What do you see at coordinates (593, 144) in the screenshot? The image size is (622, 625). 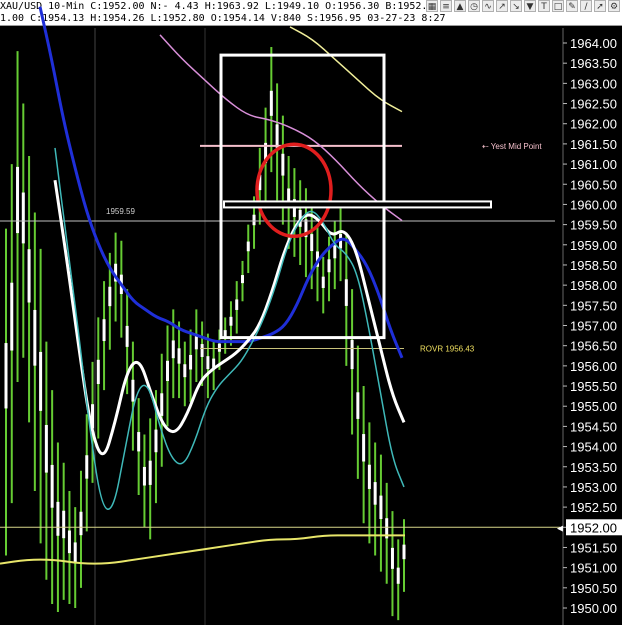 I see `price-tick-label: 1961.50` at bounding box center [593, 144].